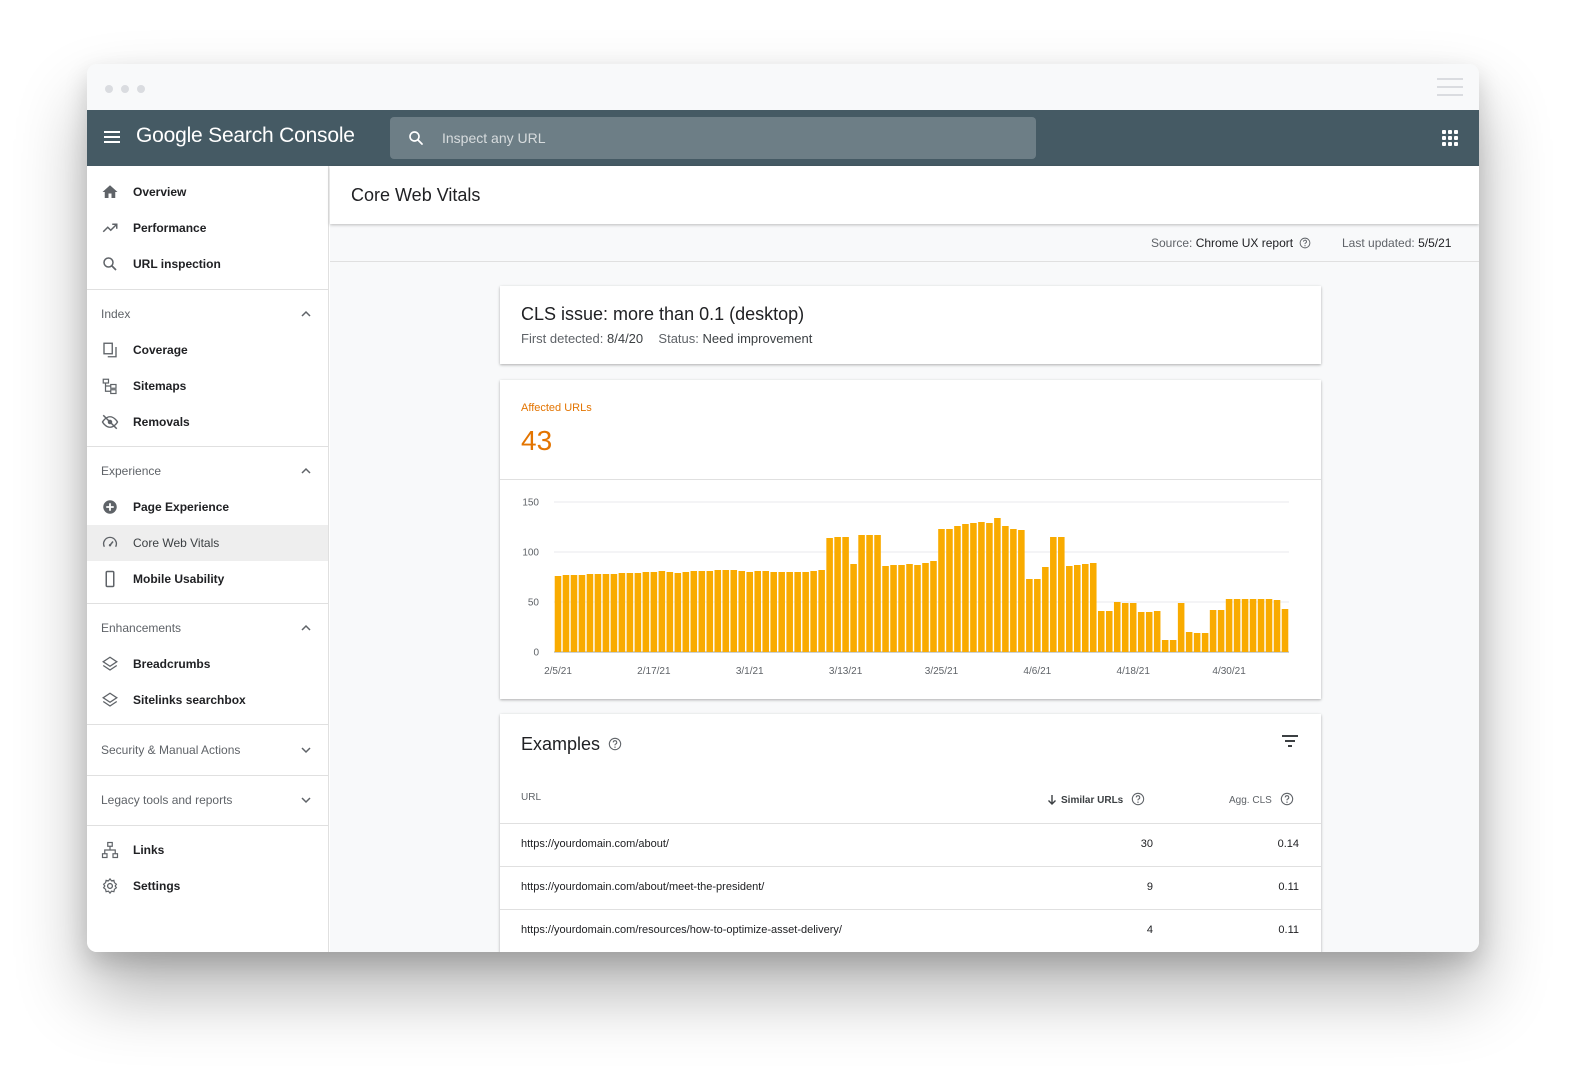  Describe the element at coordinates (910, 844) in the screenshot. I see `table-row: https://yourdomain.com/about/ 30 0.14` at that location.